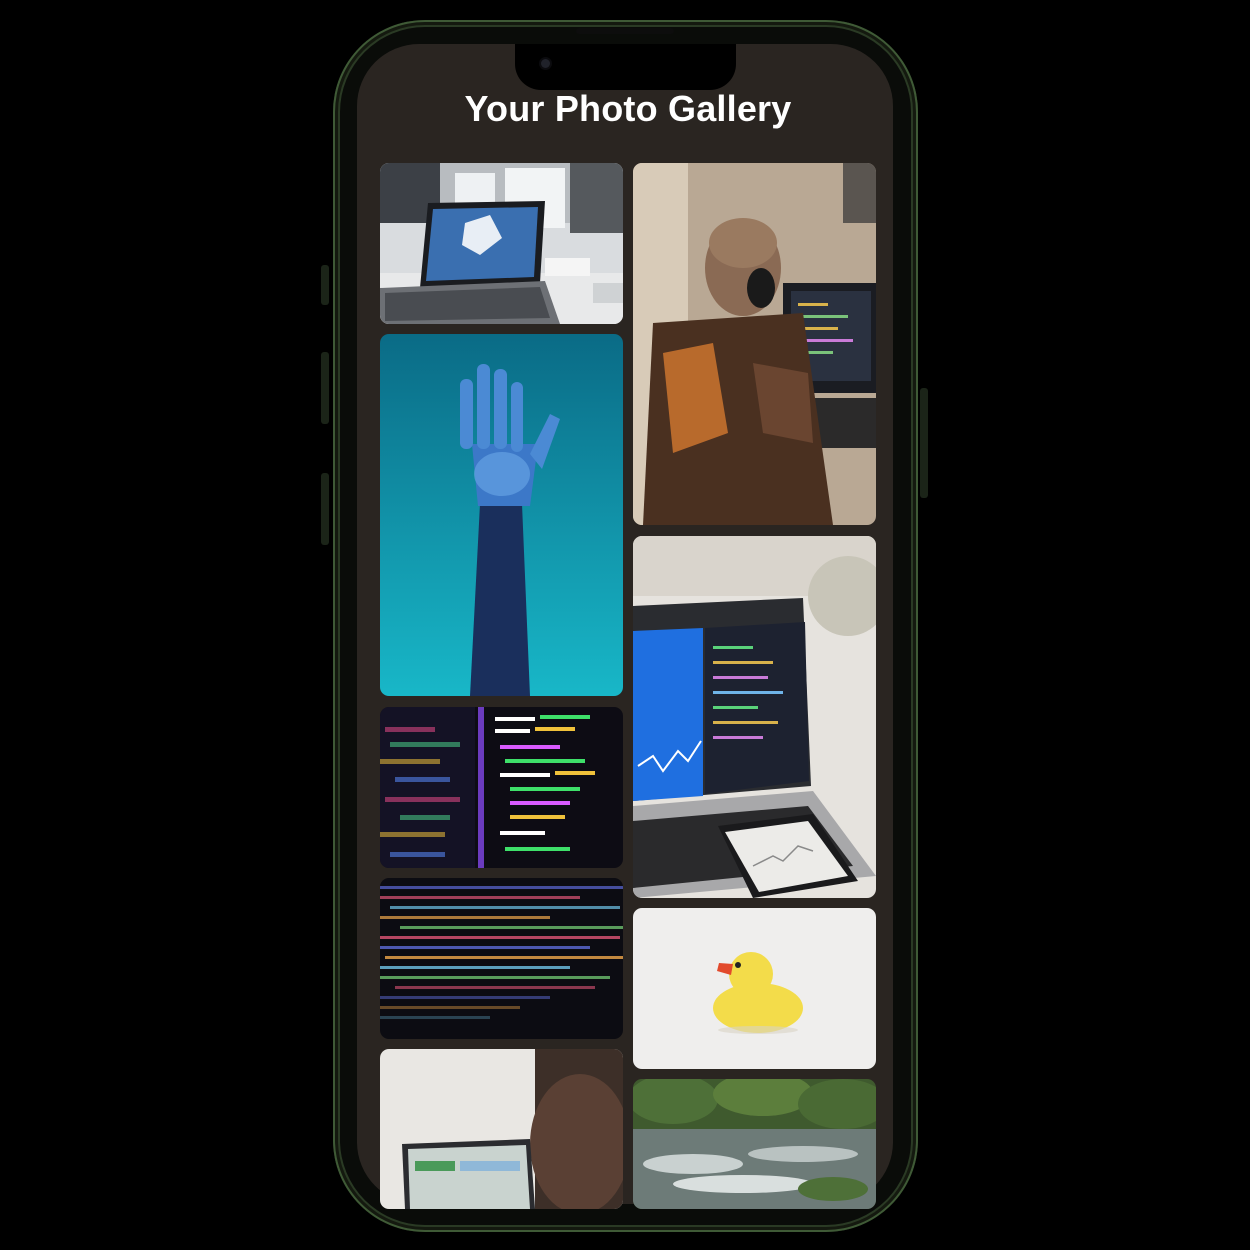 The image size is (1250, 1250). I want to click on developer-headphones-photo-icon, so click(754, 344).